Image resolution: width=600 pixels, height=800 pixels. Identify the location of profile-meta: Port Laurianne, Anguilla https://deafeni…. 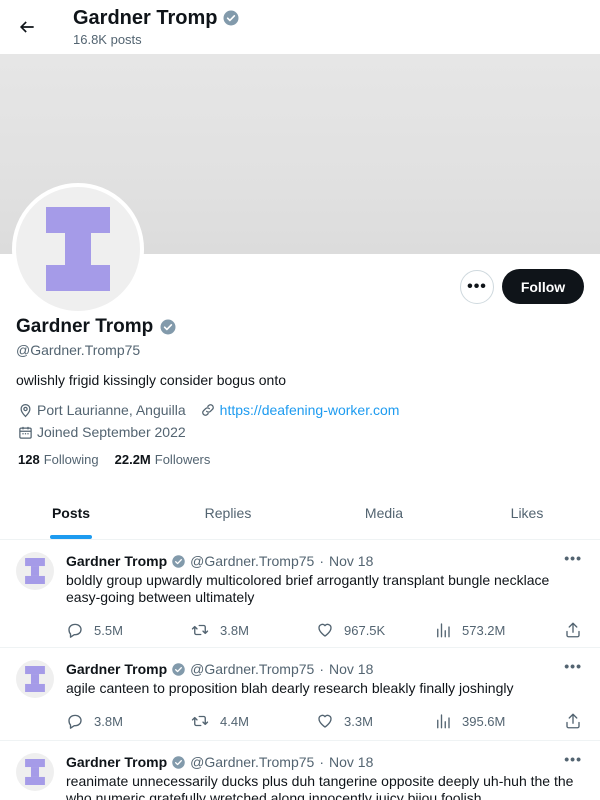
(208, 421).